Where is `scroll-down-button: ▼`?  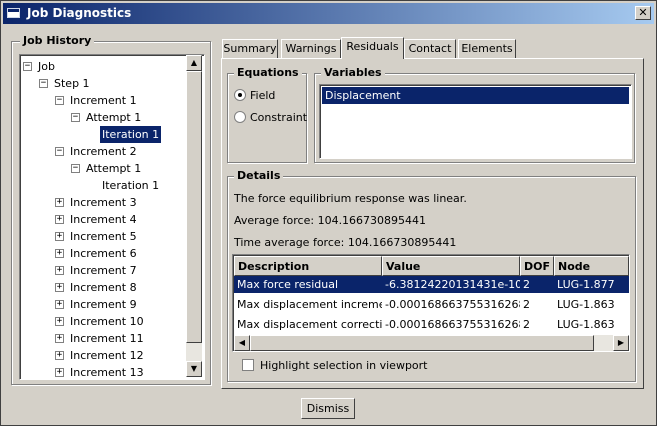
scroll-down-button: ▼ is located at coordinates (194, 369).